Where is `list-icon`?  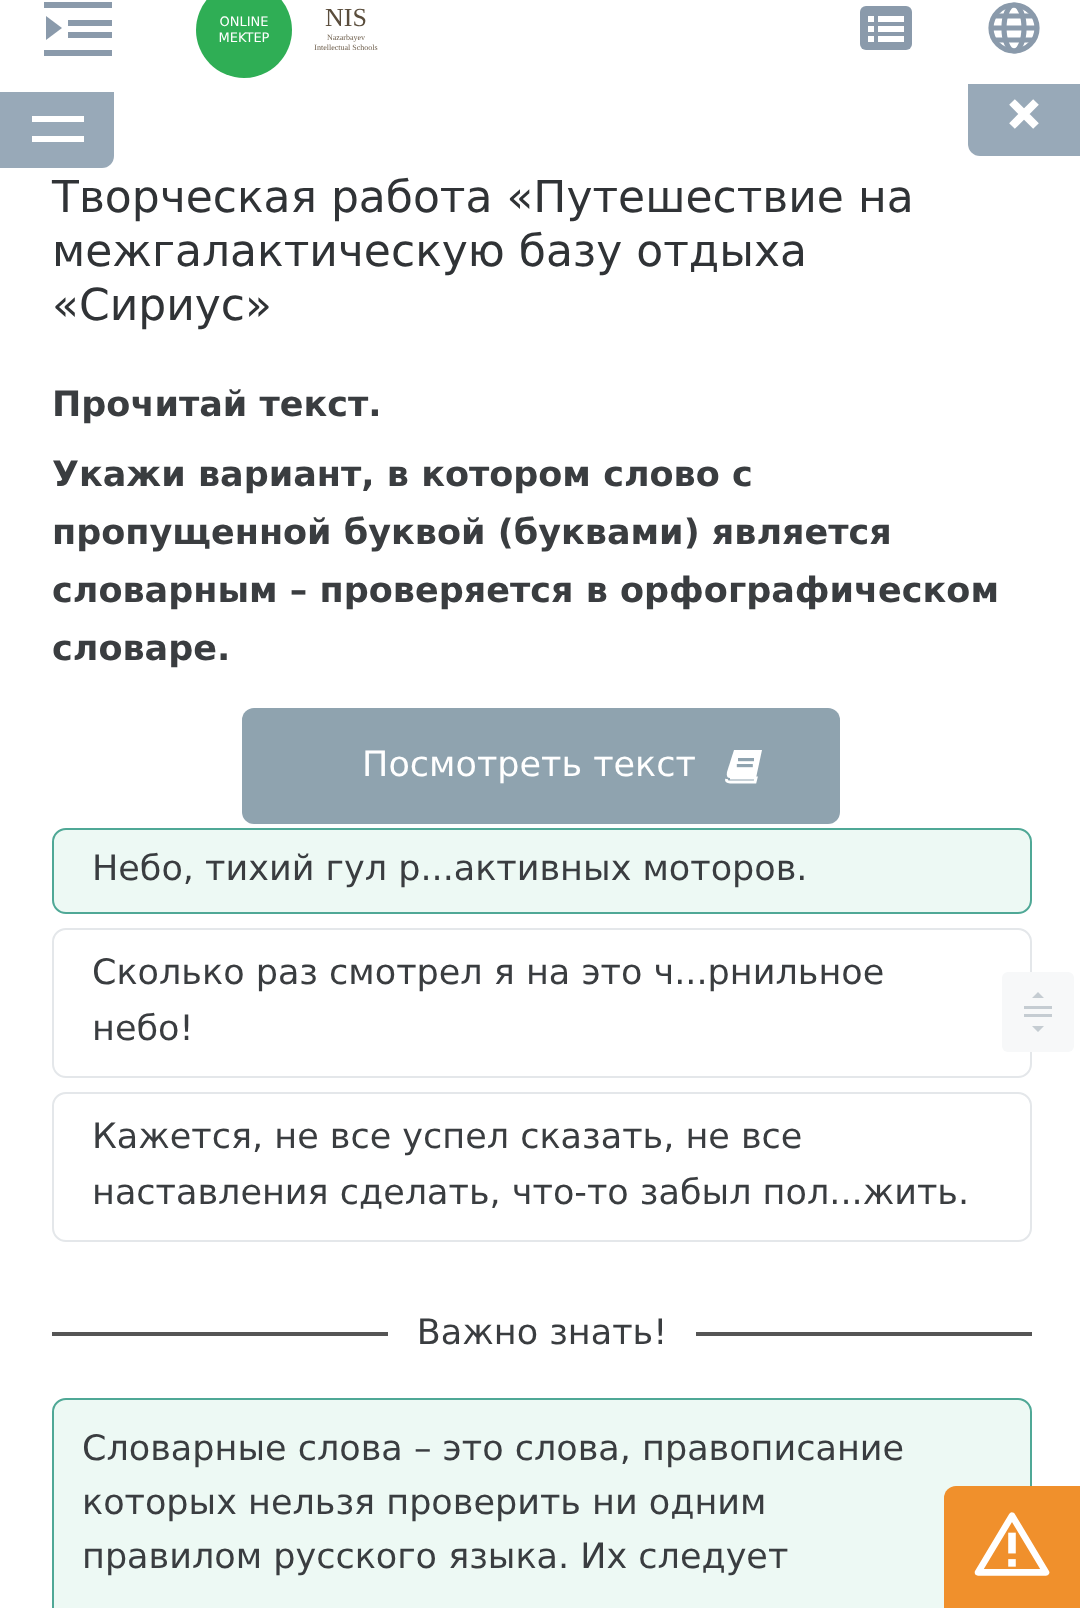
list-icon is located at coordinates (886, 28).